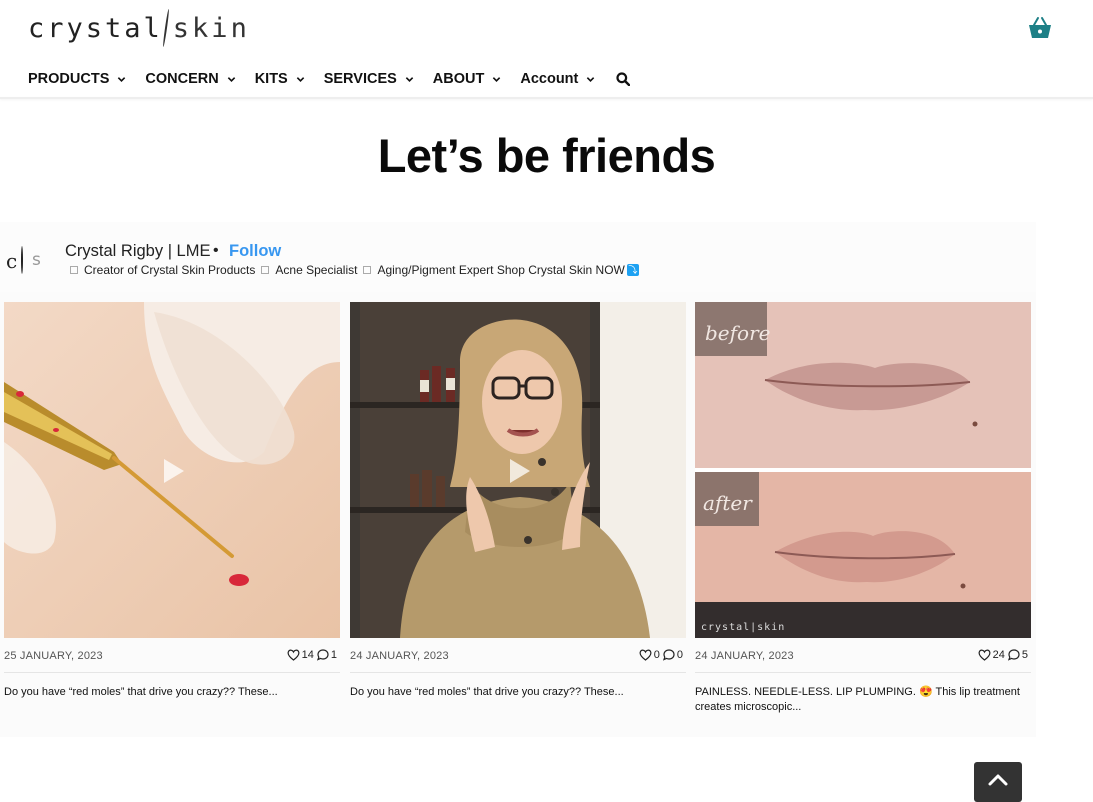 The height and width of the screenshot is (802, 1093). What do you see at coordinates (546, 98) in the screenshot?
I see `header-divider` at bounding box center [546, 98].